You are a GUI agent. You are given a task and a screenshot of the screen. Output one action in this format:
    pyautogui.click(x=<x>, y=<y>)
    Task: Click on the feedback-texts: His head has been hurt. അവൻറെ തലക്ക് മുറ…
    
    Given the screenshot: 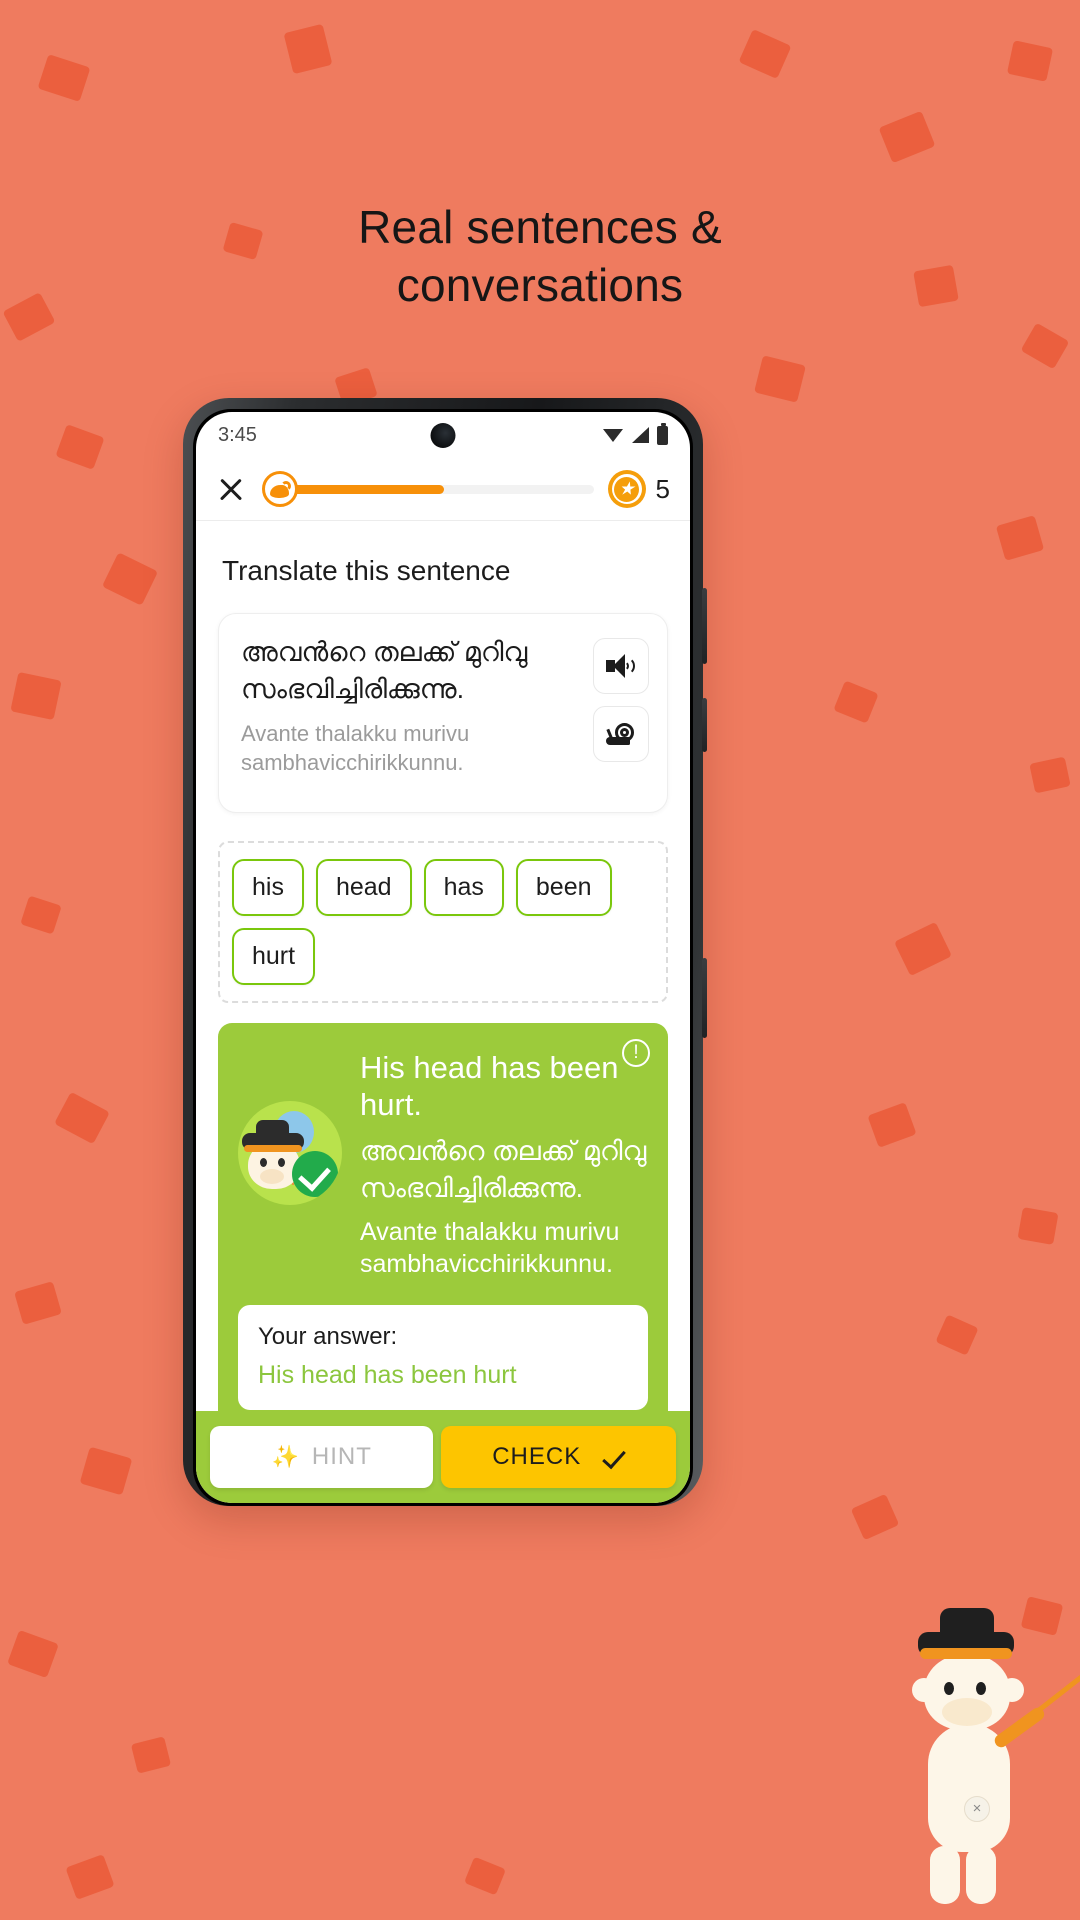 What is the action you would take?
    pyautogui.click(x=504, y=1162)
    